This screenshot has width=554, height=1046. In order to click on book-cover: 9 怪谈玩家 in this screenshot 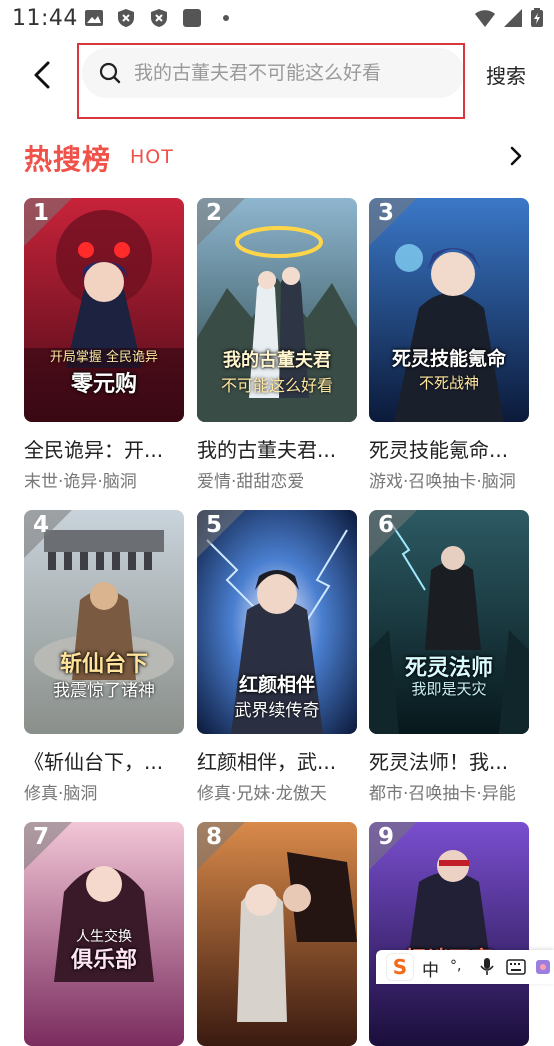, I will do `click(449, 934)`.